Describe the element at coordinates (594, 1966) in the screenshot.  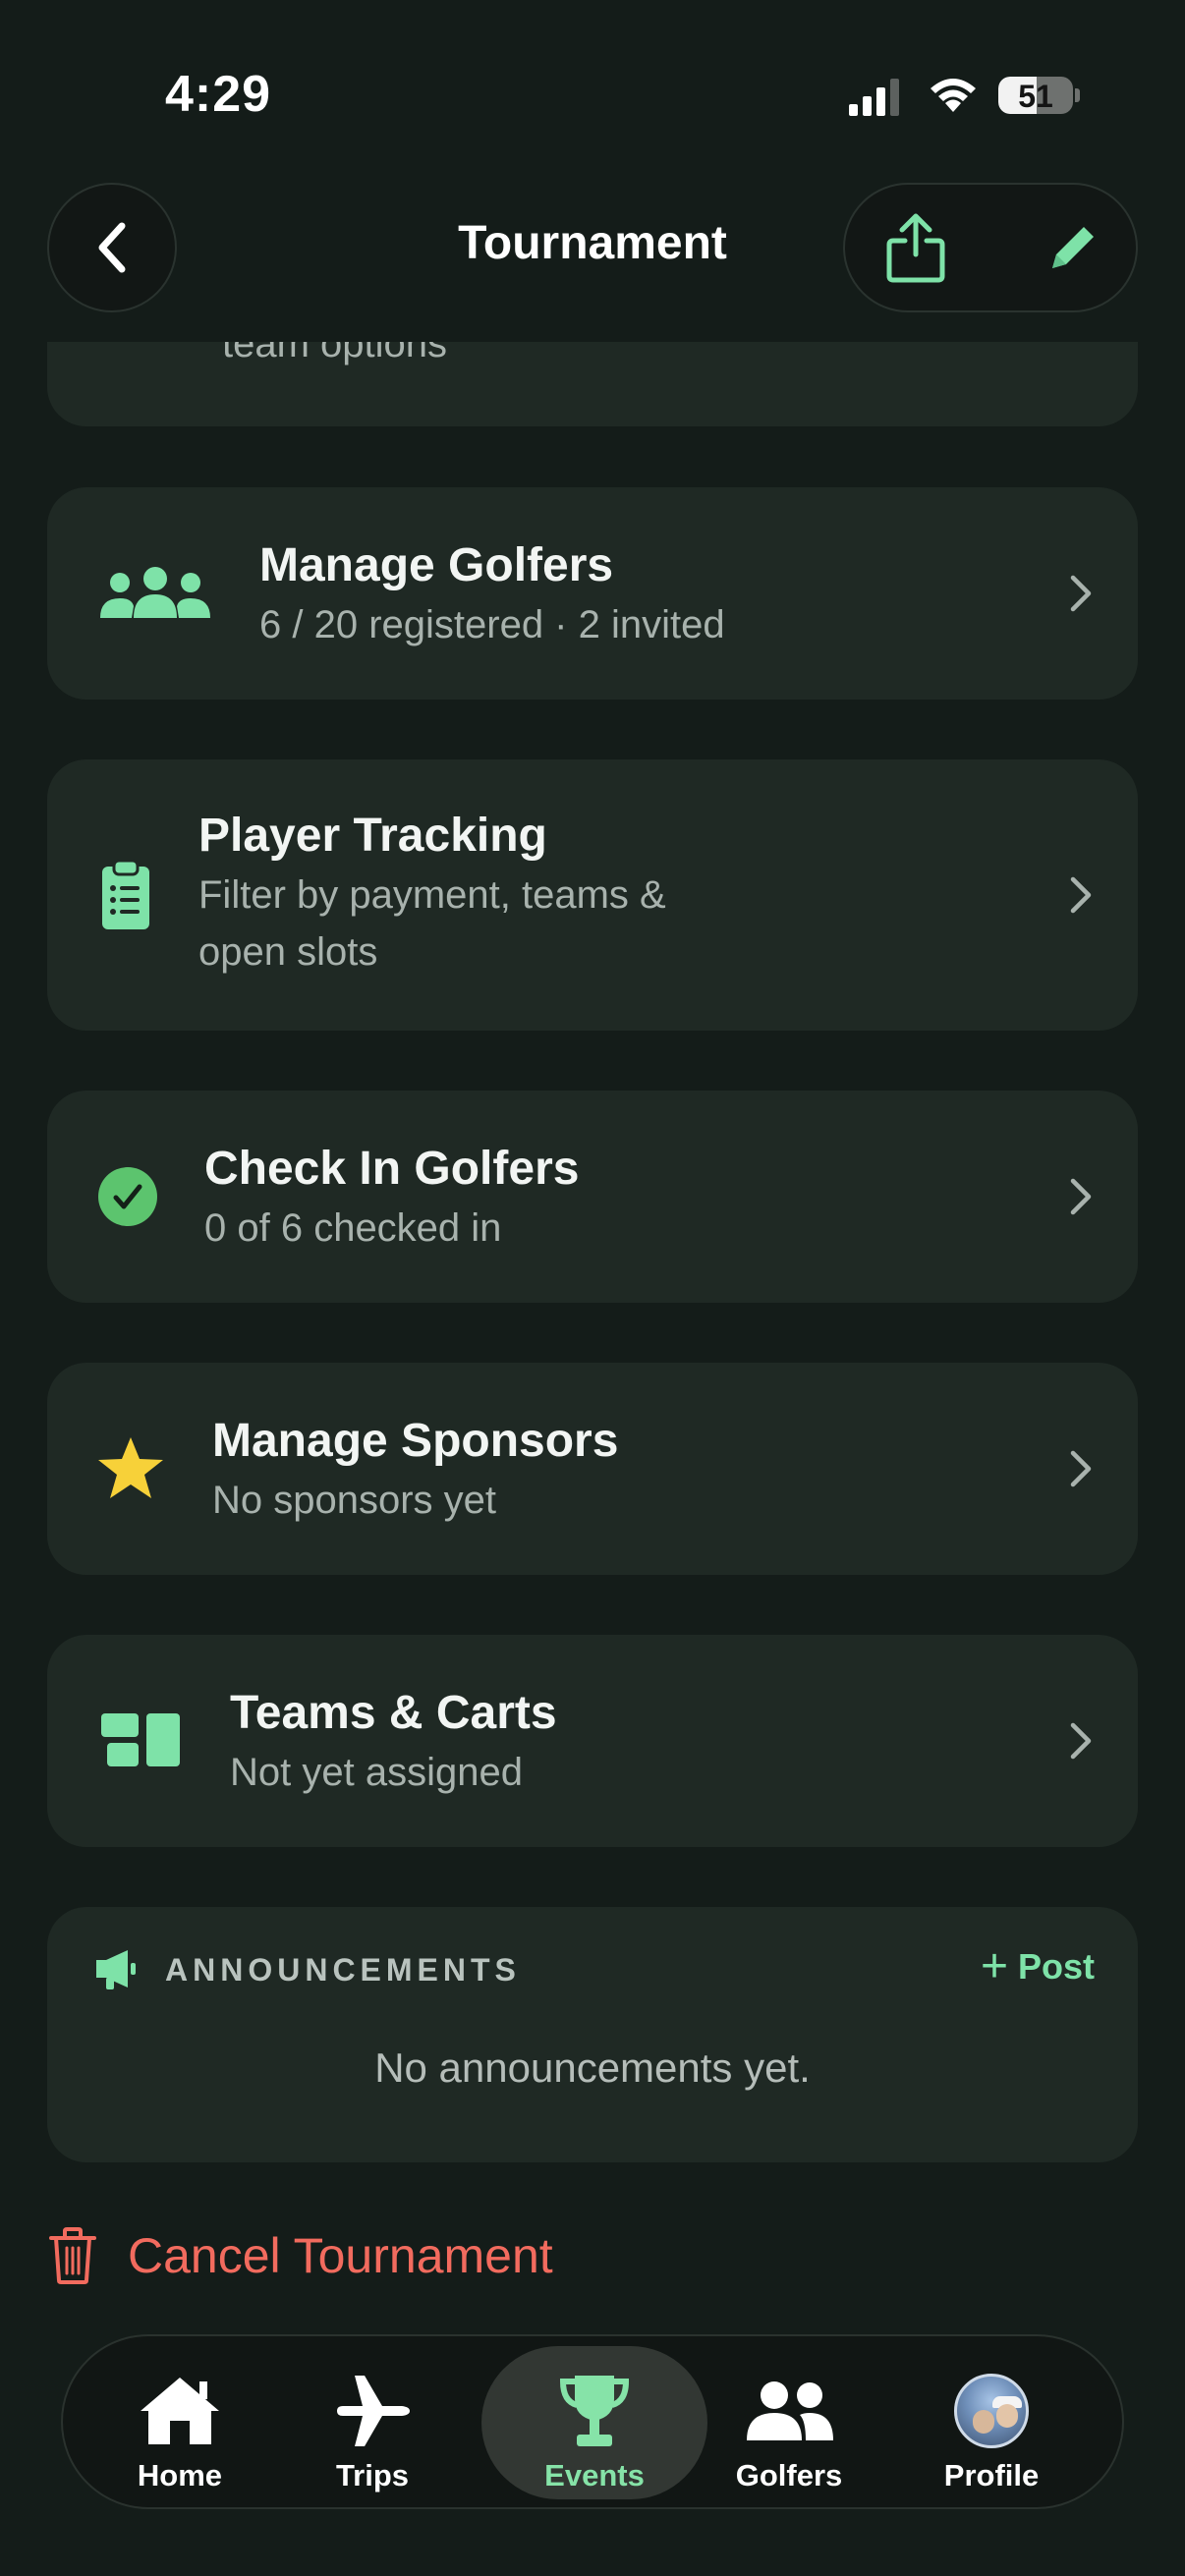
I see `announcements-header: ANNOUNCEMENTS + Post` at that location.